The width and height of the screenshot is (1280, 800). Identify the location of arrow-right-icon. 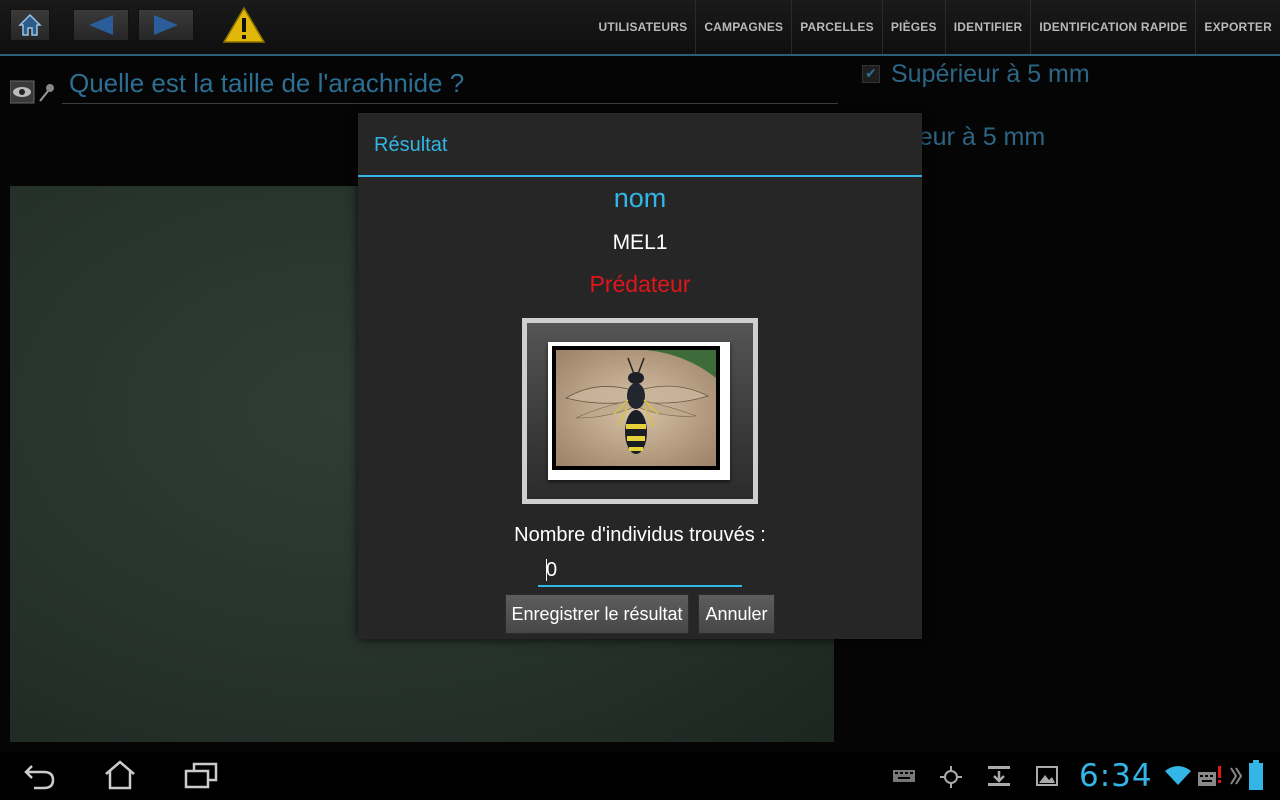
(166, 25).